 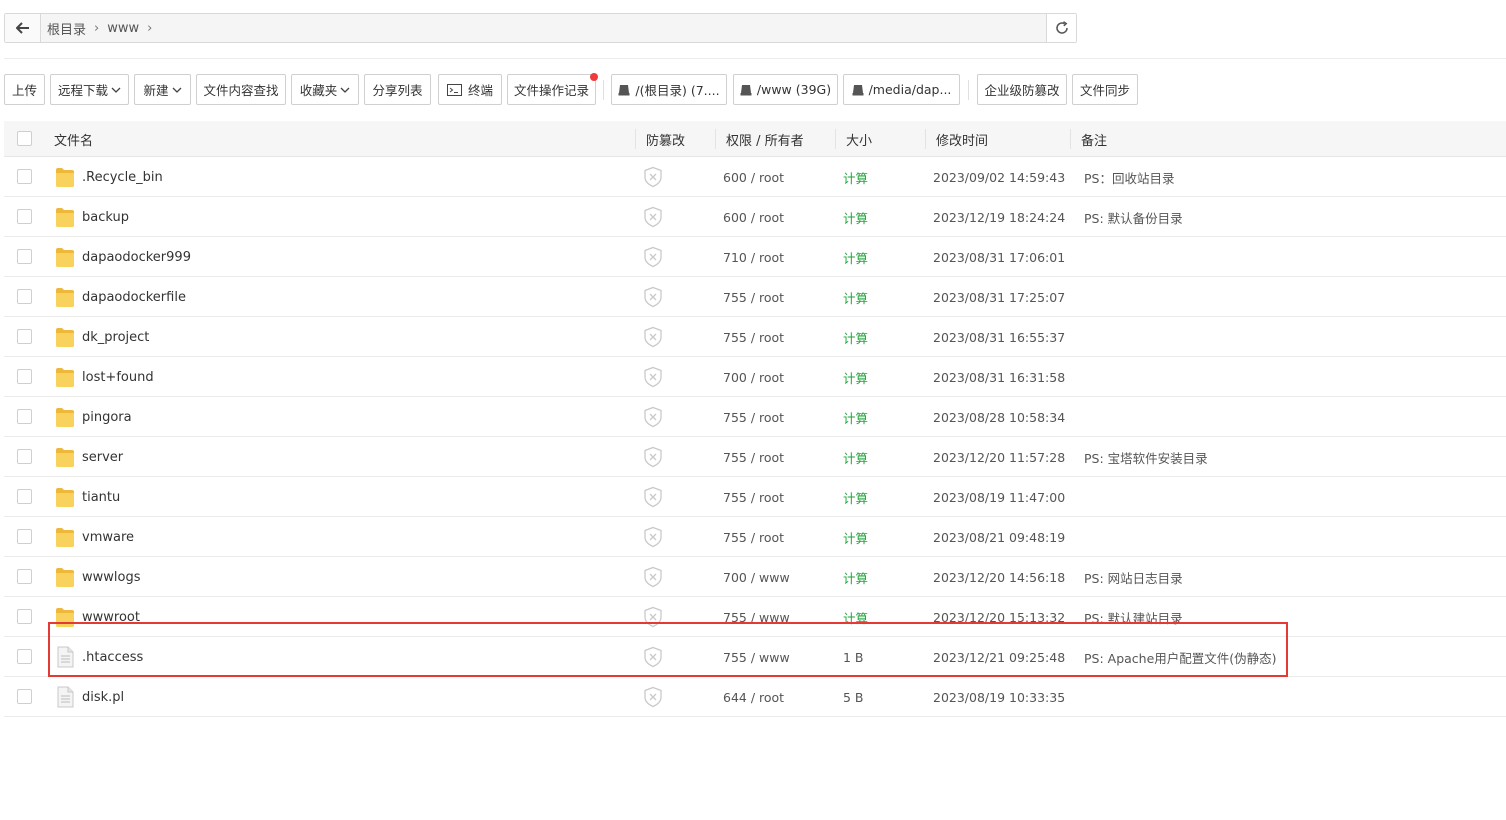 I want to click on file-sync-button: 文件同步, so click(x=1105, y=89).